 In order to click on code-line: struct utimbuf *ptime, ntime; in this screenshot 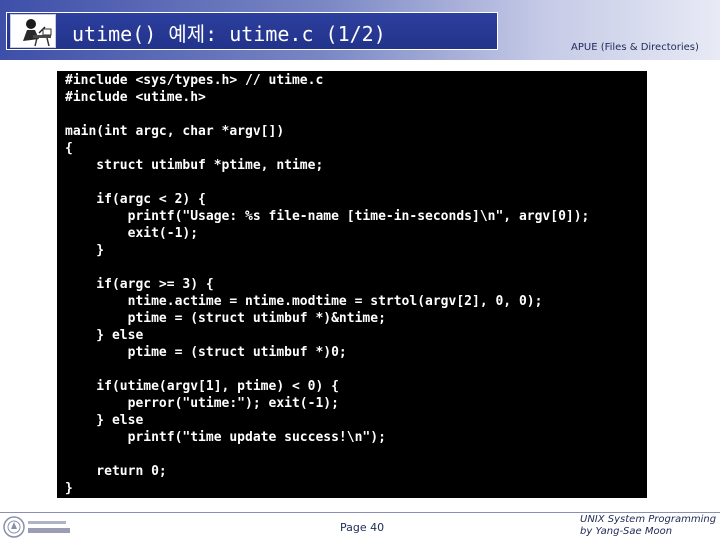, I will do `click(194, 165)`.